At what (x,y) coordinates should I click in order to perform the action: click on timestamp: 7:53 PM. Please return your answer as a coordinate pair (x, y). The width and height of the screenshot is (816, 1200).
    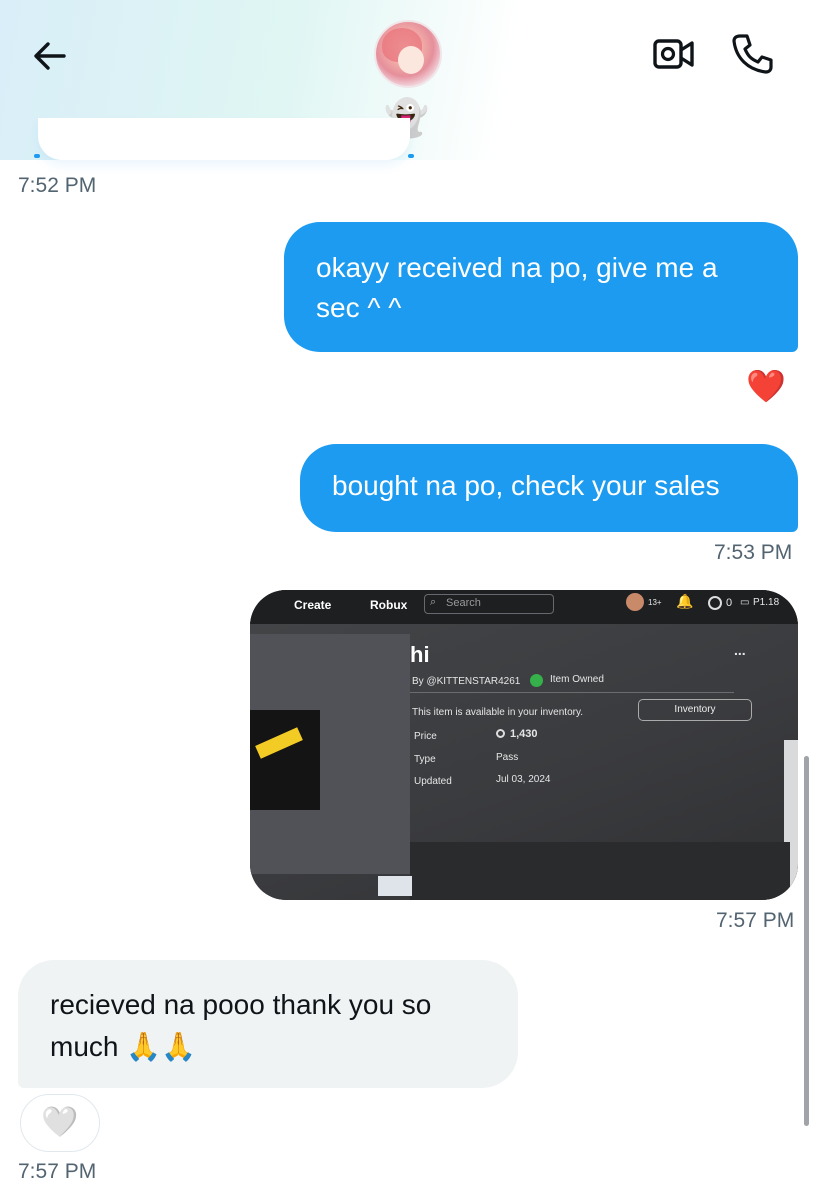
    Looking at the image, I should click on (753, 552).